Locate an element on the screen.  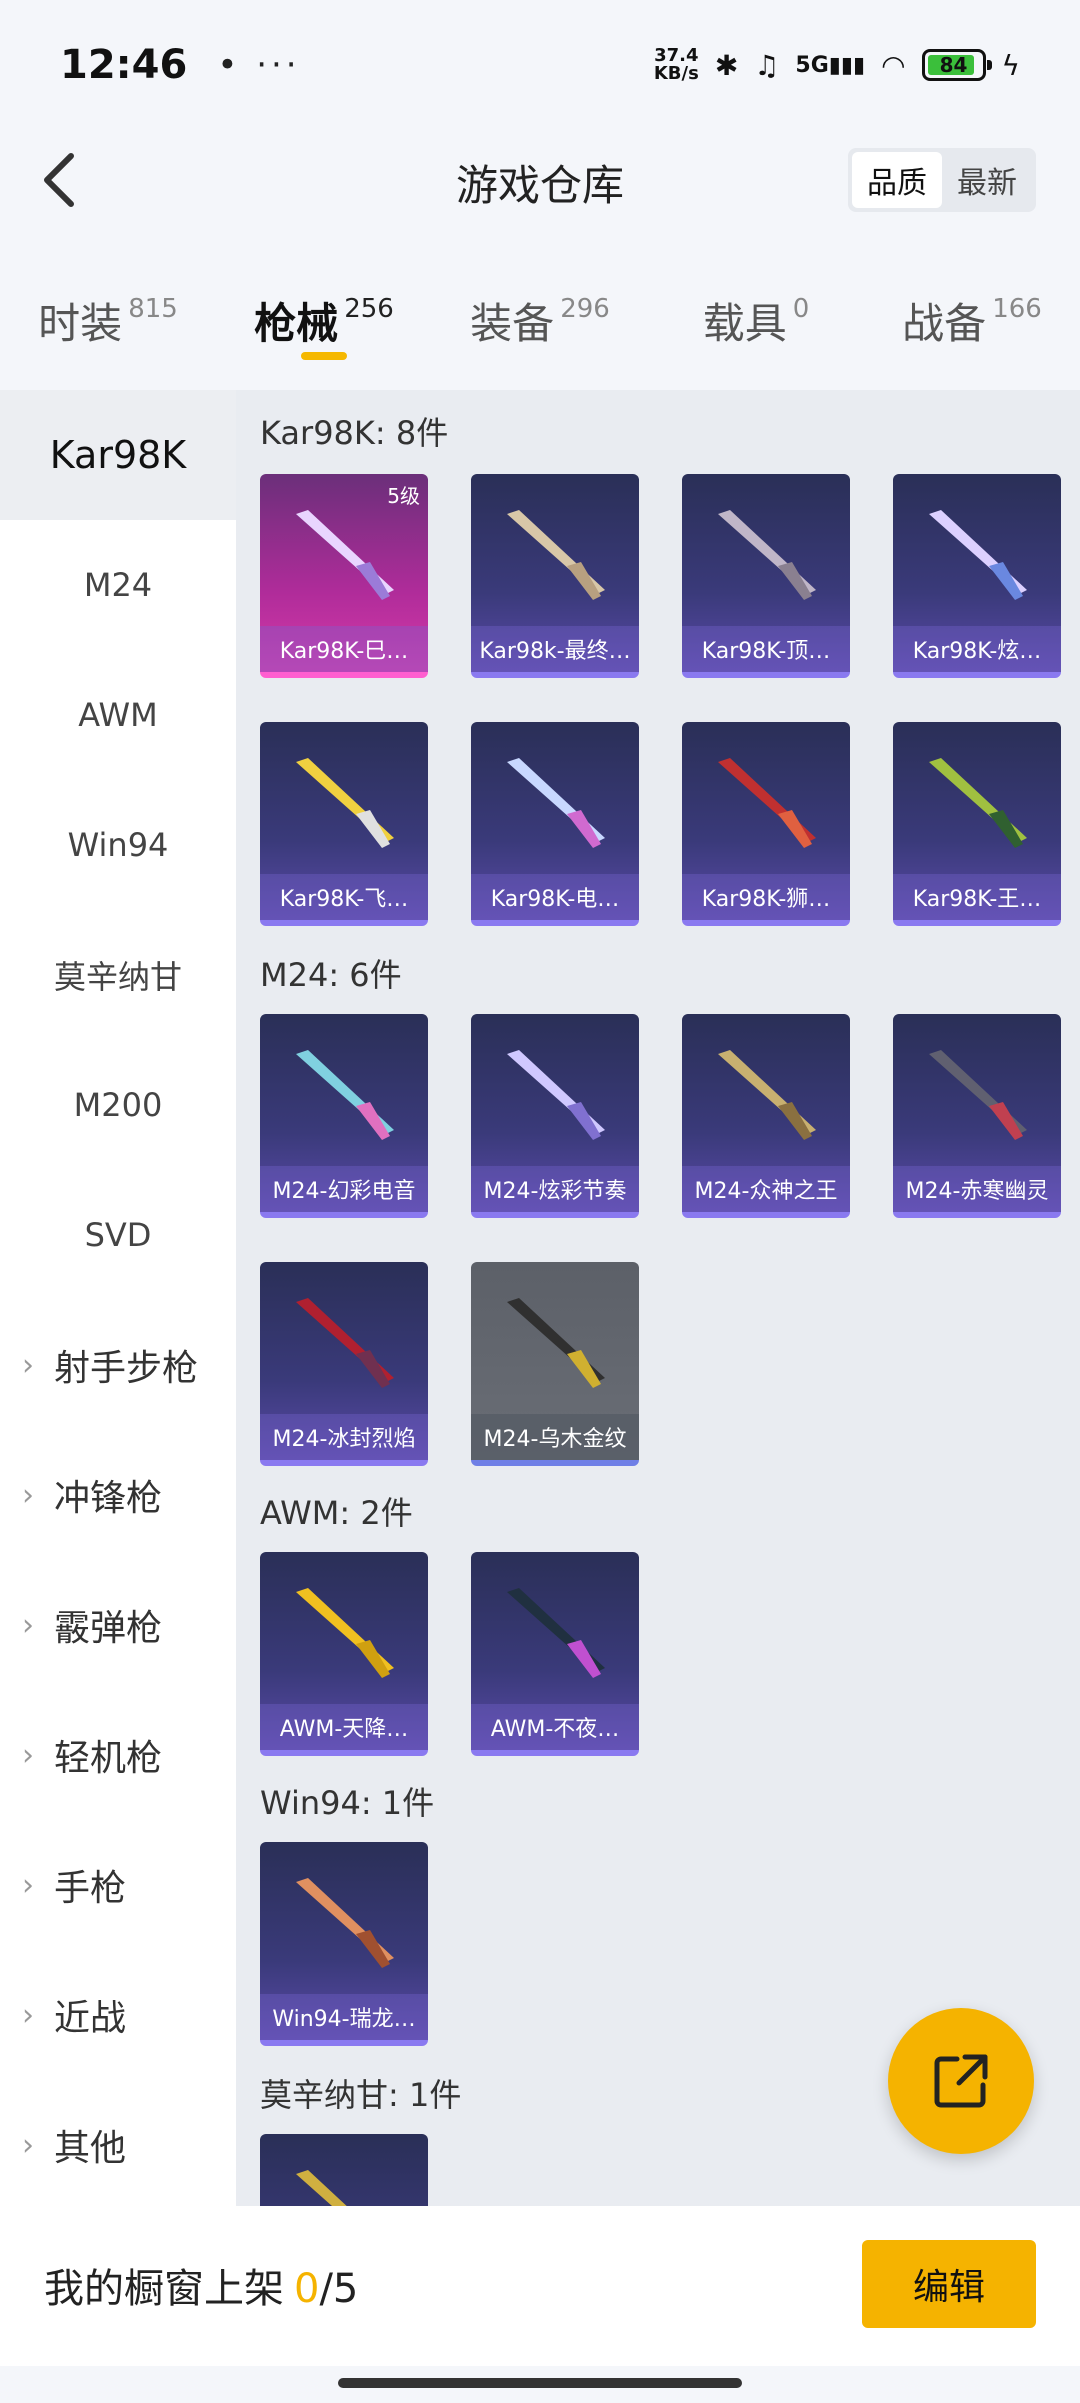
section-title-awm: AWM: 2件 is located at coordinates (336, 1513).